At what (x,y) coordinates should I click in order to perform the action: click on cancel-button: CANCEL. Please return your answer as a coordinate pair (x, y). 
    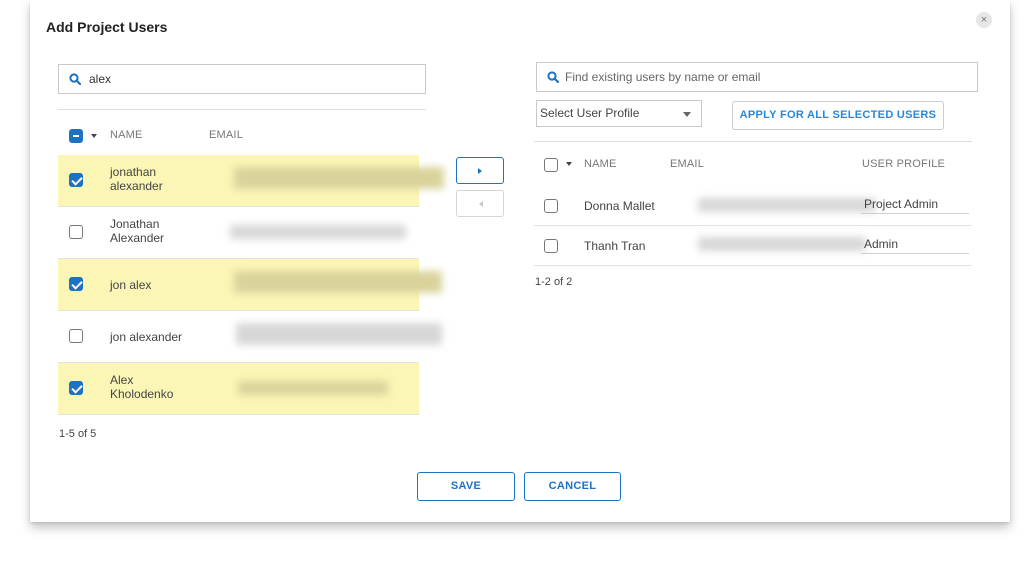
    Looking at the image, I should click on (572, 486).